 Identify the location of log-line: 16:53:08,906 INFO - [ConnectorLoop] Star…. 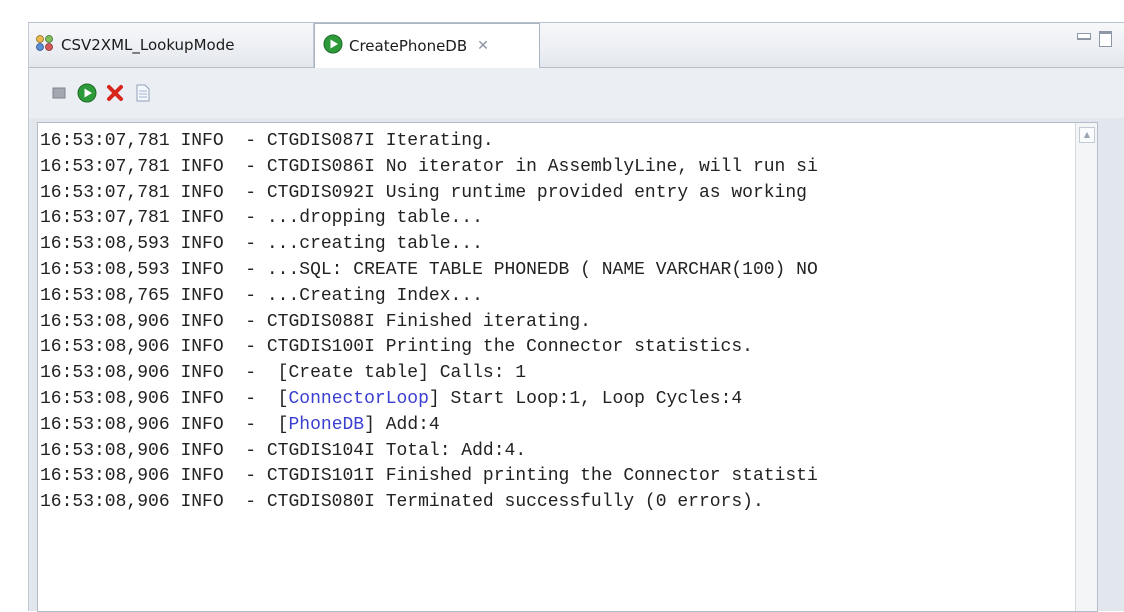
(555, 400).